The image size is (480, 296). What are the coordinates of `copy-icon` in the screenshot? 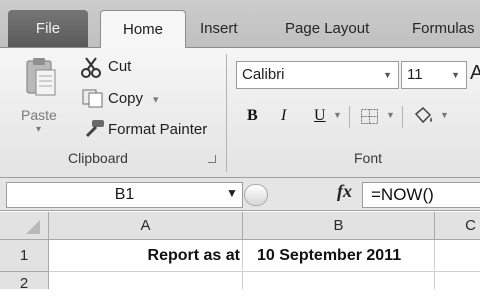 It's located at (93, 98).